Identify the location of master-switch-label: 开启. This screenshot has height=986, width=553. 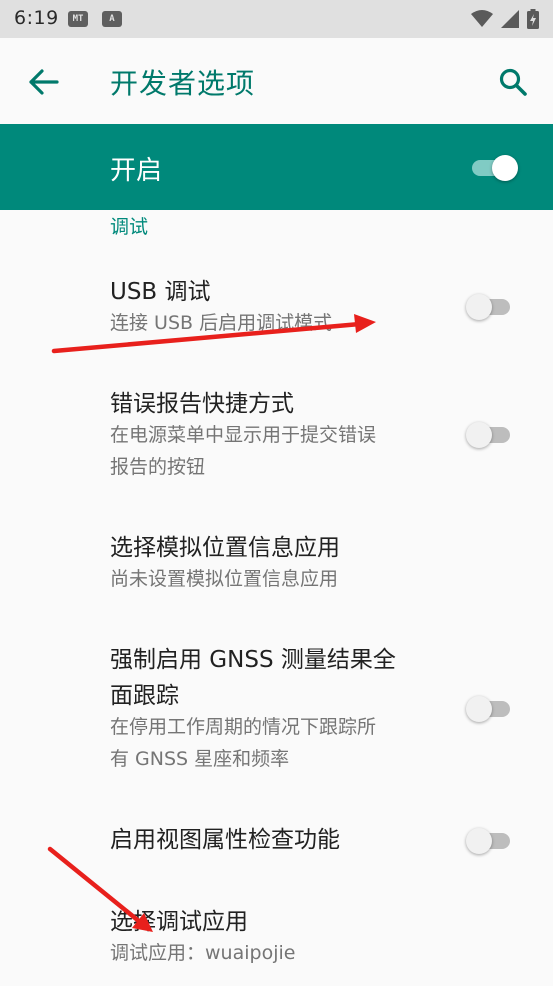
(136, 171).